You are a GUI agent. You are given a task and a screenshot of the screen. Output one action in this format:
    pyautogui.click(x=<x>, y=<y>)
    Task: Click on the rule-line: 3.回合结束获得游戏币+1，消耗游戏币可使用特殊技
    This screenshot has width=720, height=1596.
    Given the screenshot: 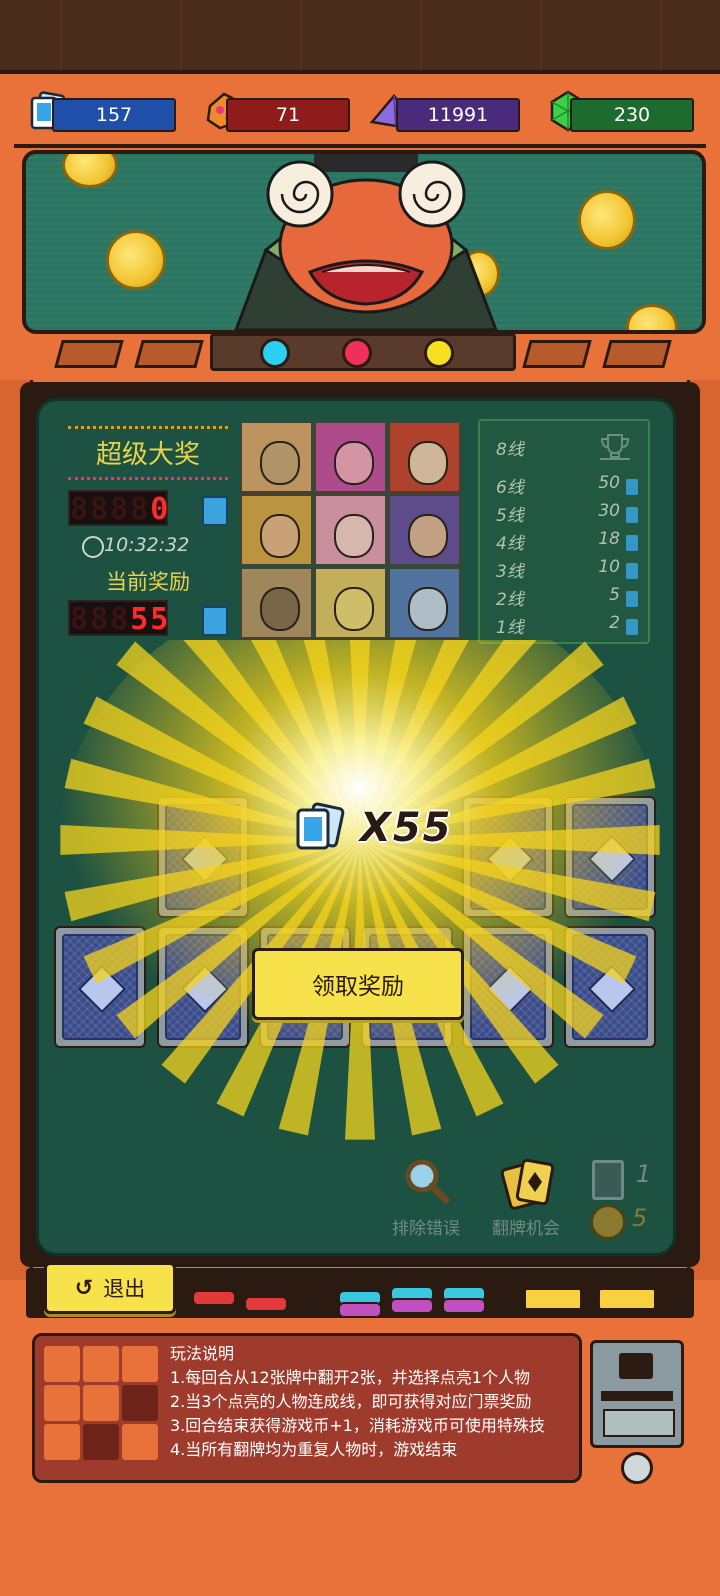 What is the action you would take?
    pyautogui.click(x=357, y=1425)
    